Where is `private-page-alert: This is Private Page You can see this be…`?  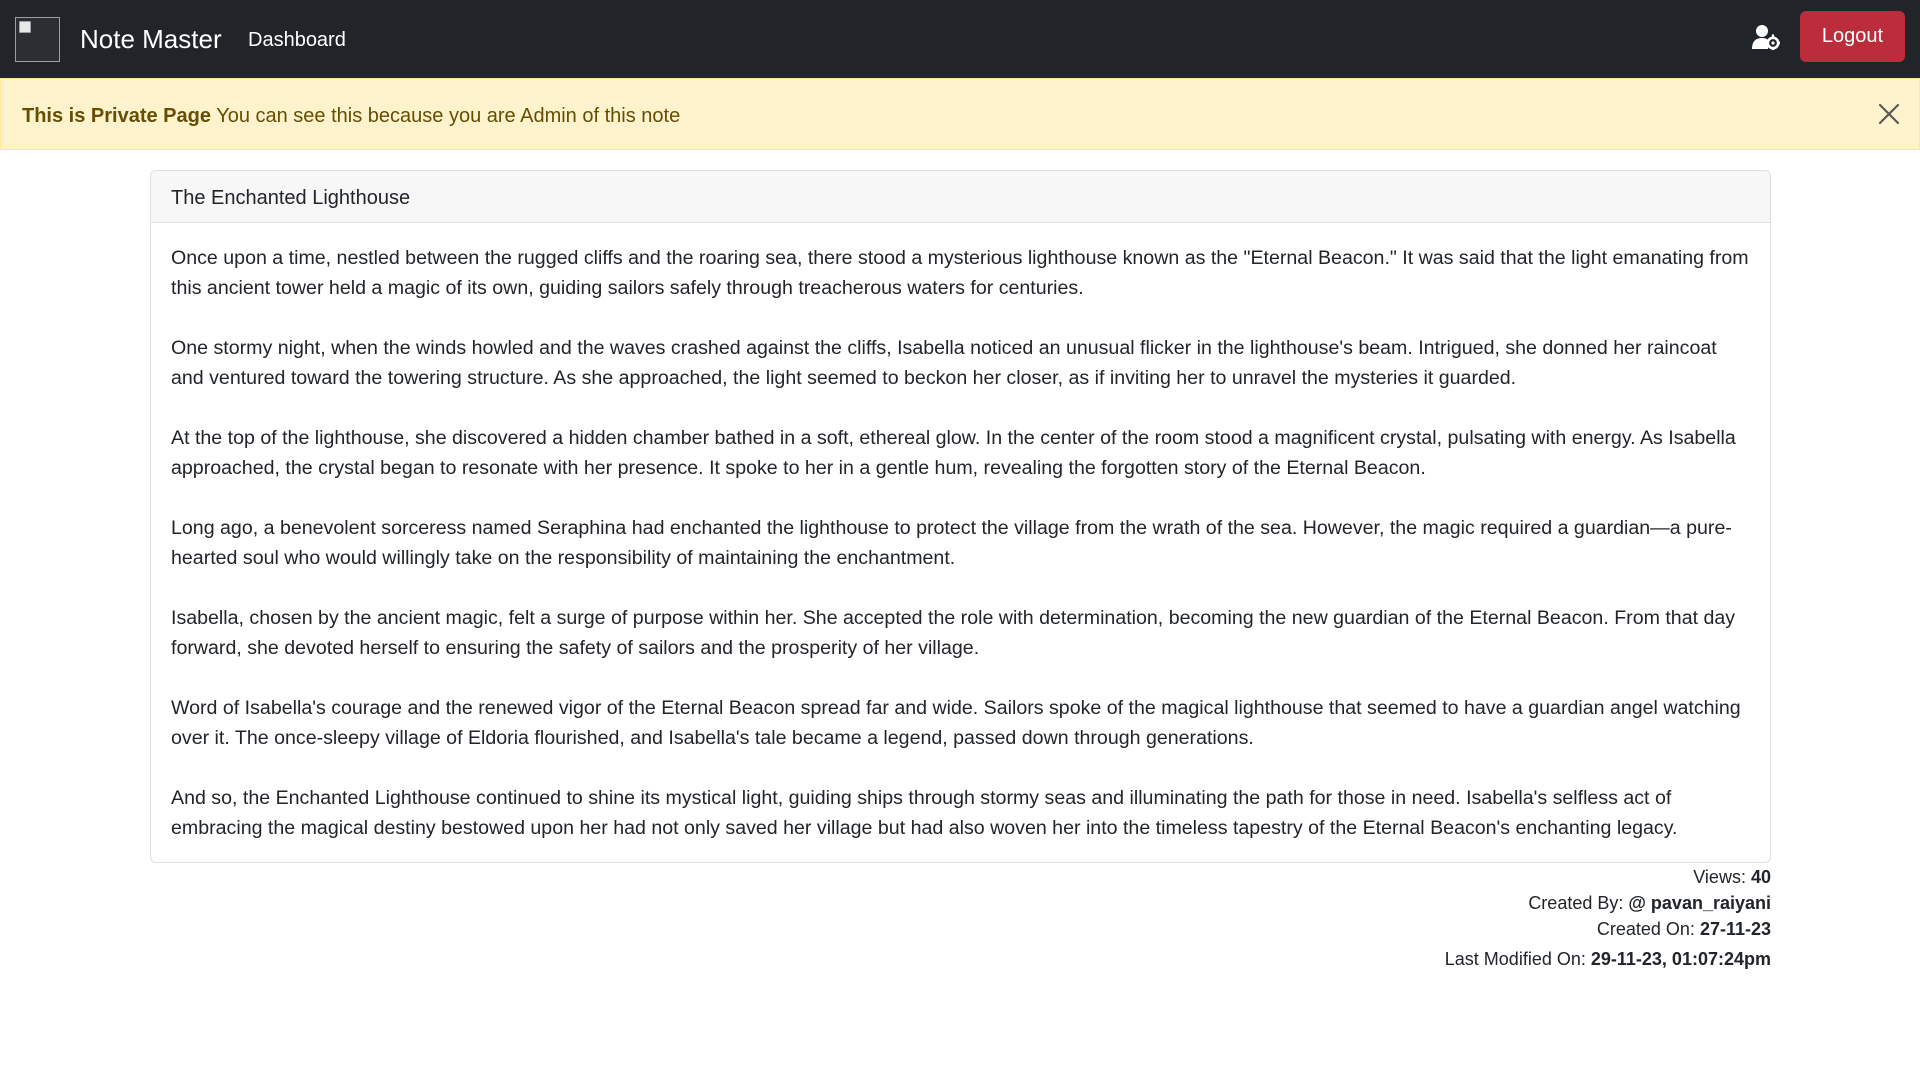
private-page-alert: This is Private Page You can see this be… is located at coordinates (960, 114).